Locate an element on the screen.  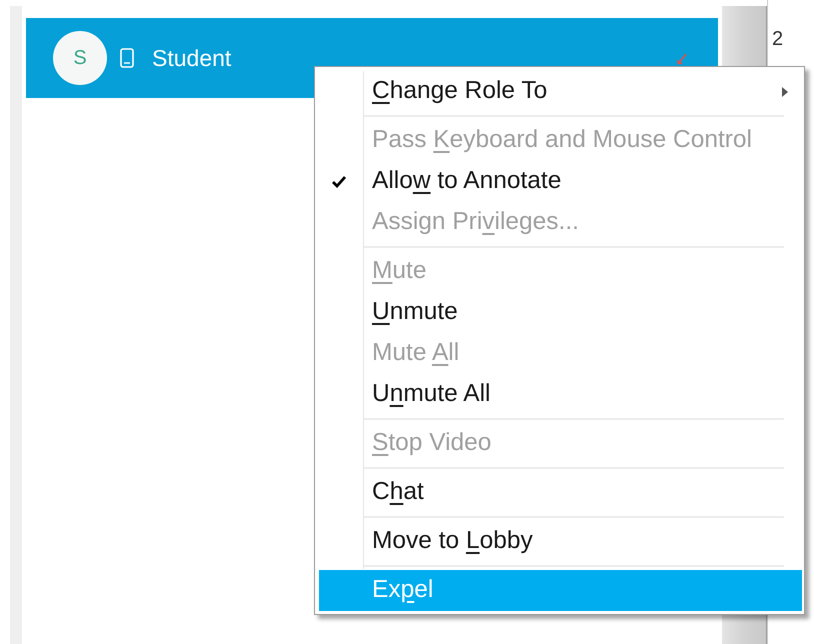
phone-icon is located at coordinates (127, 58).